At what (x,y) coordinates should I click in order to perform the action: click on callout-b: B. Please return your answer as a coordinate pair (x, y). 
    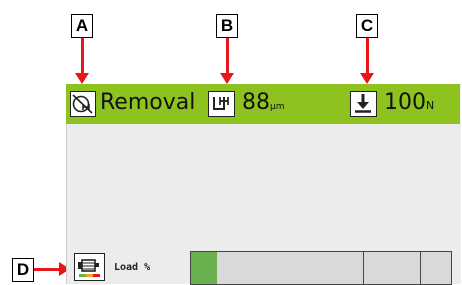
    Looking at the image, I should click on (227, 26).